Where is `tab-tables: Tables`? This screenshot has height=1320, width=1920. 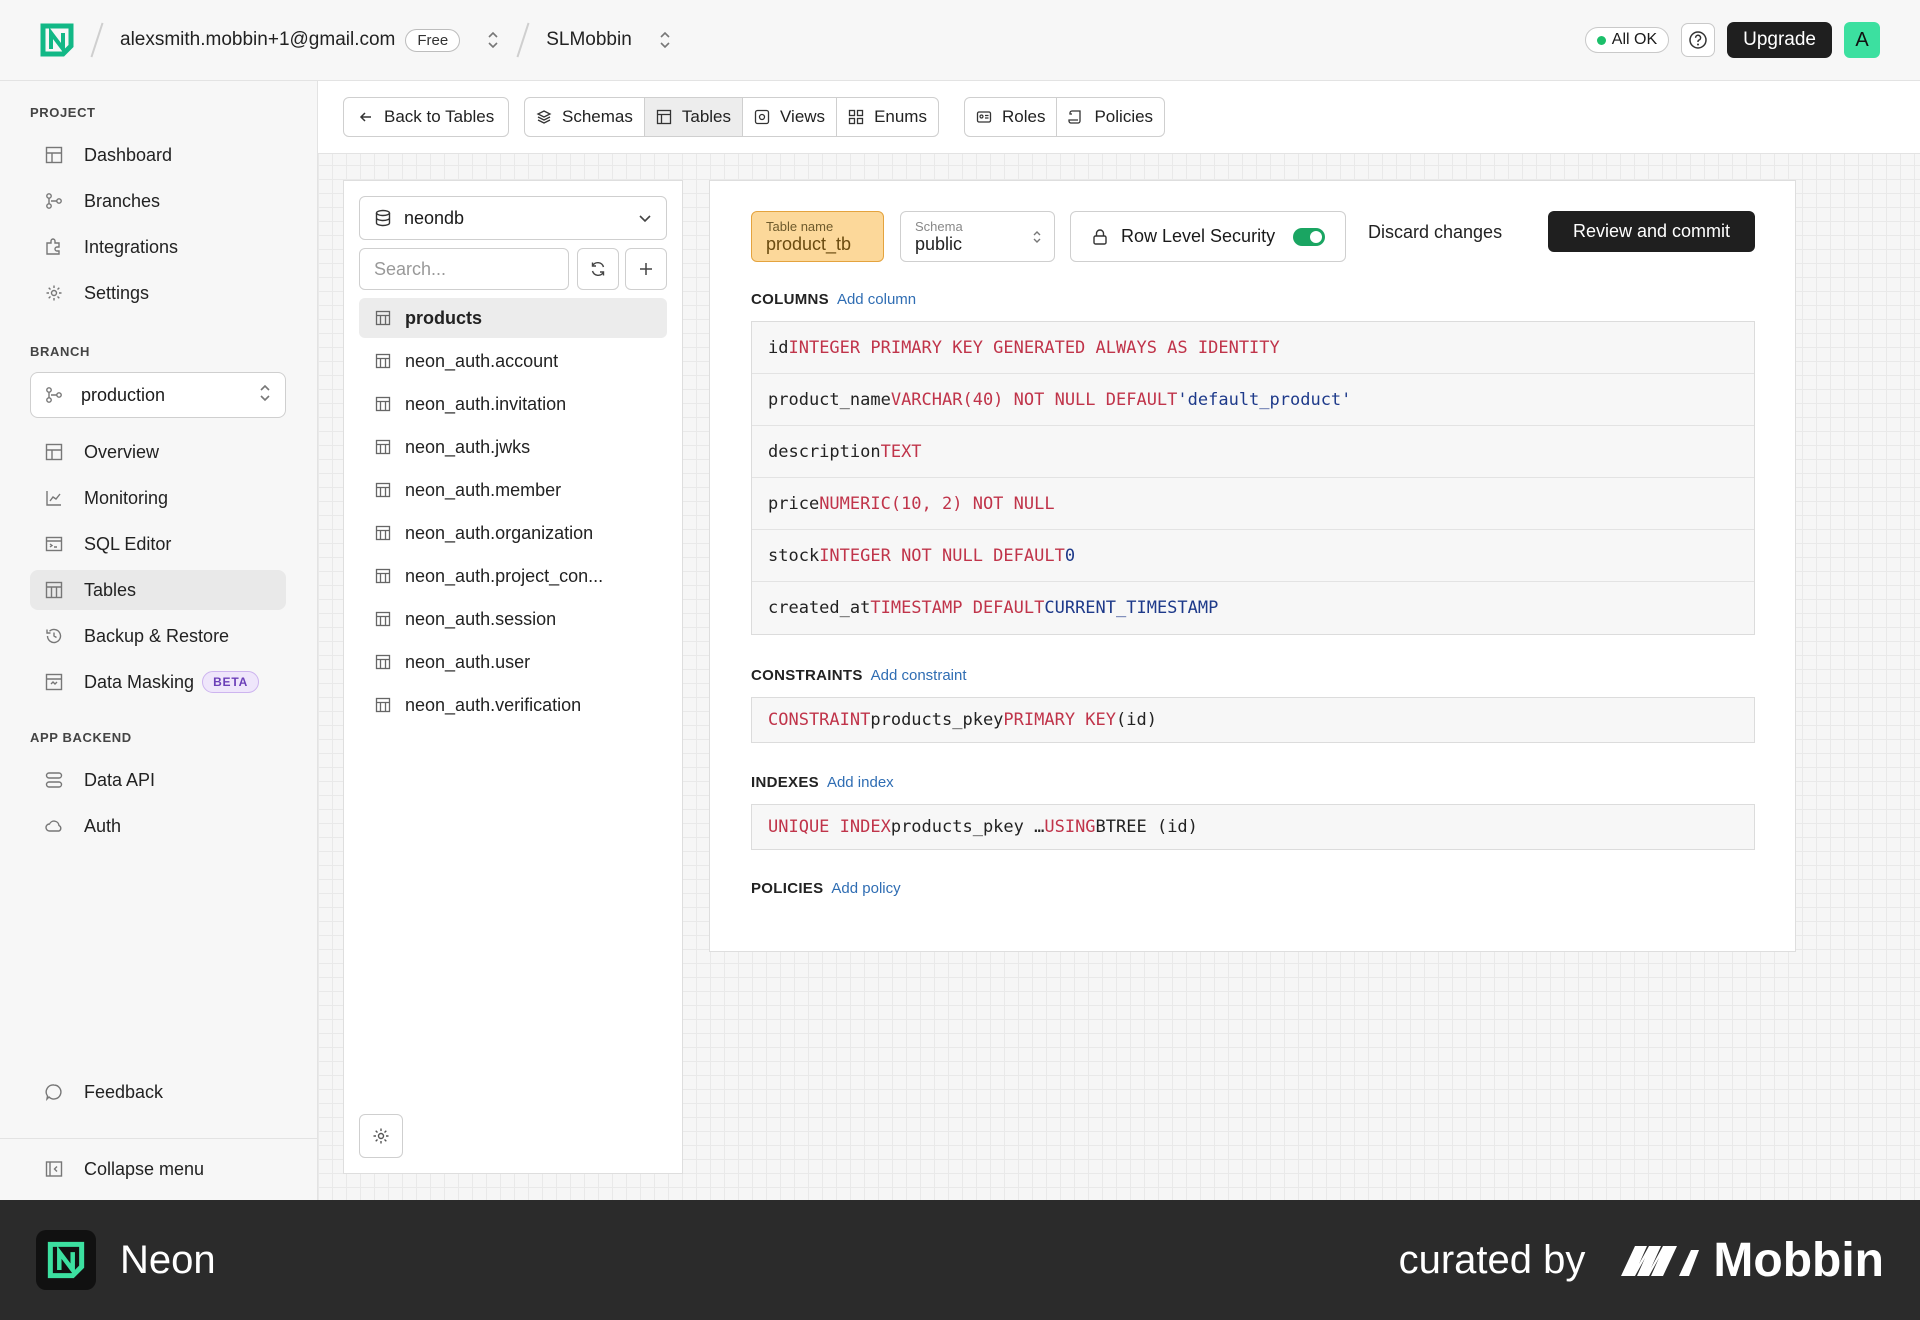 tab-tables: Tables is located at coordinates (694, 117).